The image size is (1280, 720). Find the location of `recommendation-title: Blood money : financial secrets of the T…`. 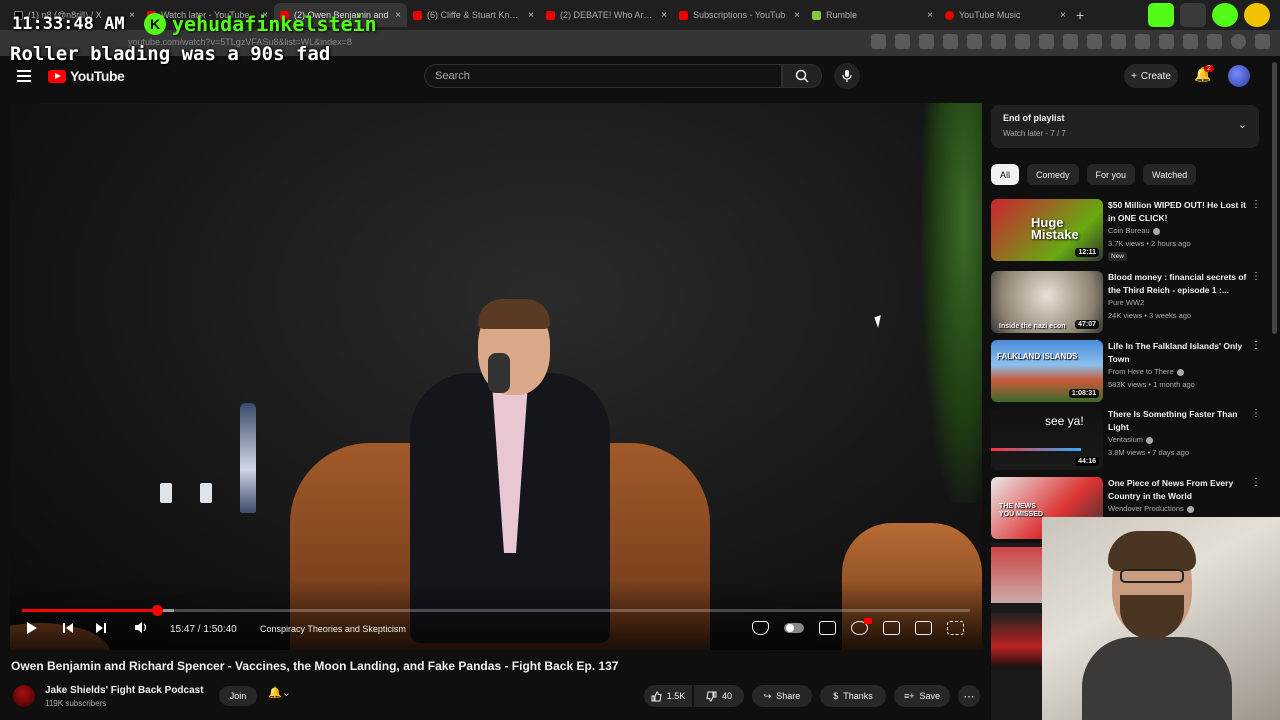

recommendation-title: Blood money : financial secrets of the T… is located at coordinates (1178, 284).